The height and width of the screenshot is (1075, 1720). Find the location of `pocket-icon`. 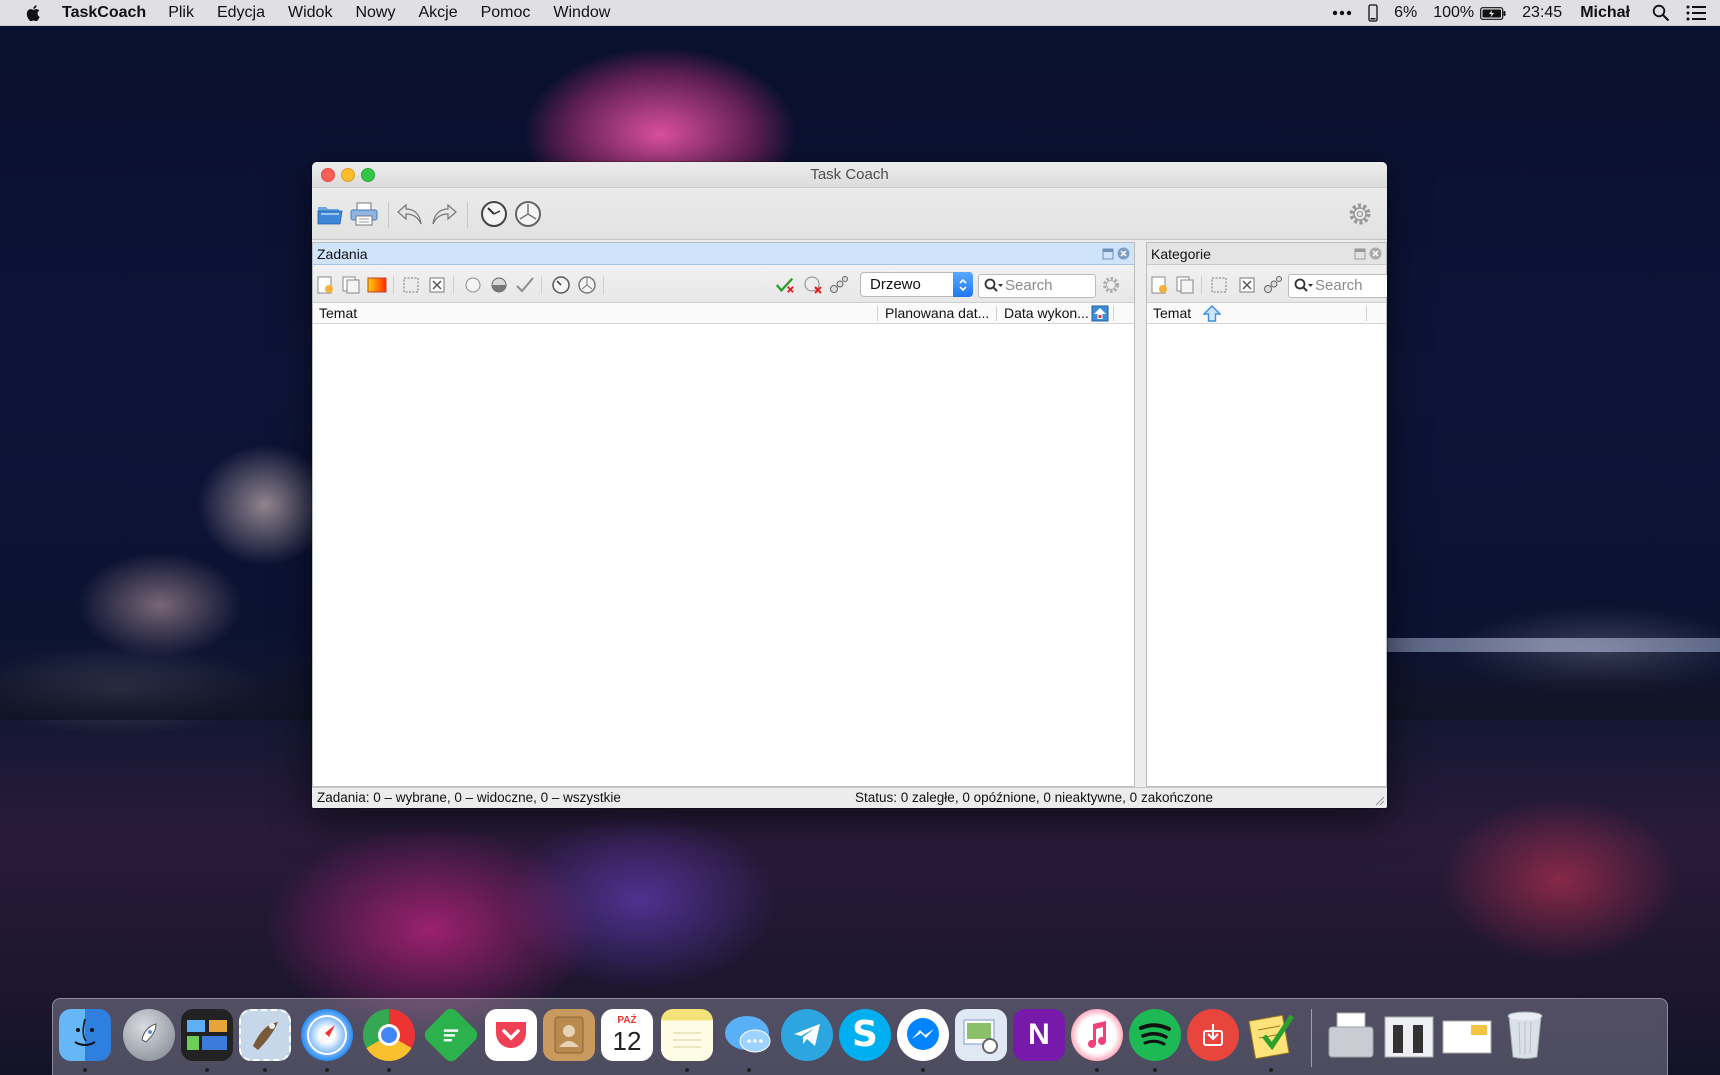

pocket-icon is located at coordinates (511, 1035).